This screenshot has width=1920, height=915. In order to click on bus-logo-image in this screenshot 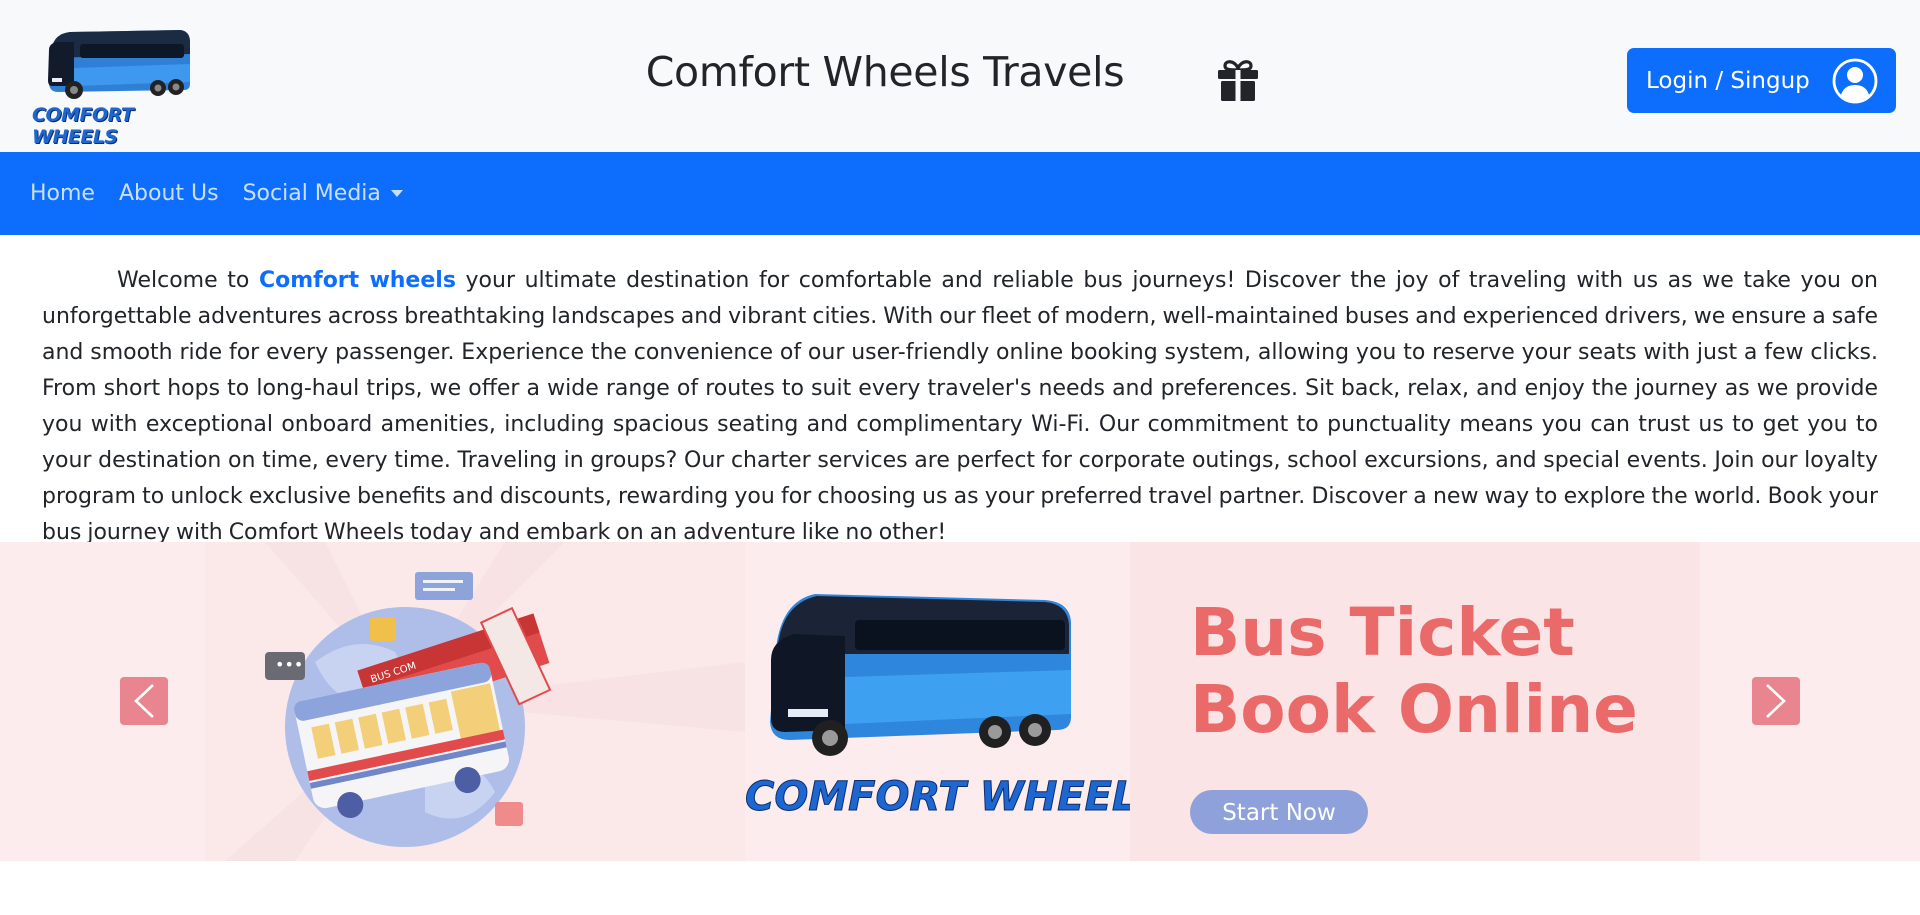, I will do `click(119, 64)`.